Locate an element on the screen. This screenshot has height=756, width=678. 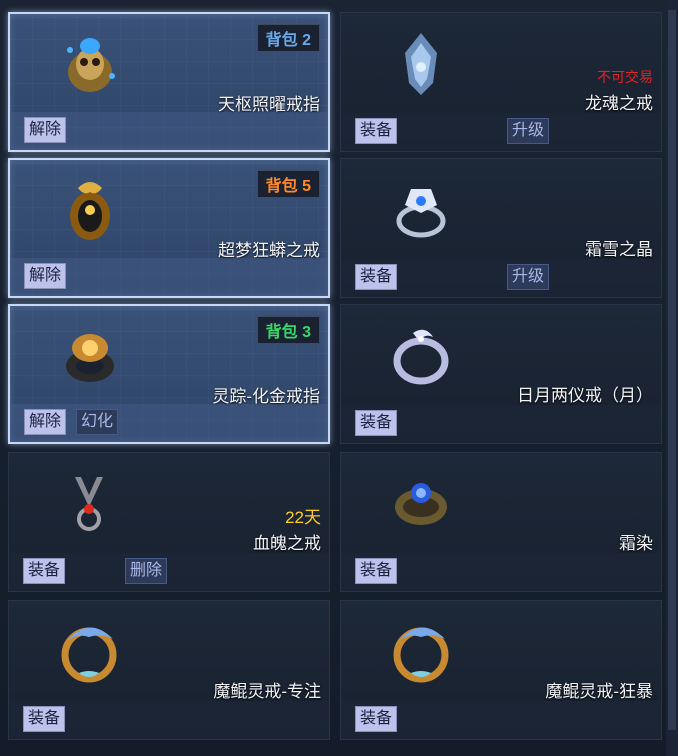
serpent-ring-icon is located at coordinates (90, 210).